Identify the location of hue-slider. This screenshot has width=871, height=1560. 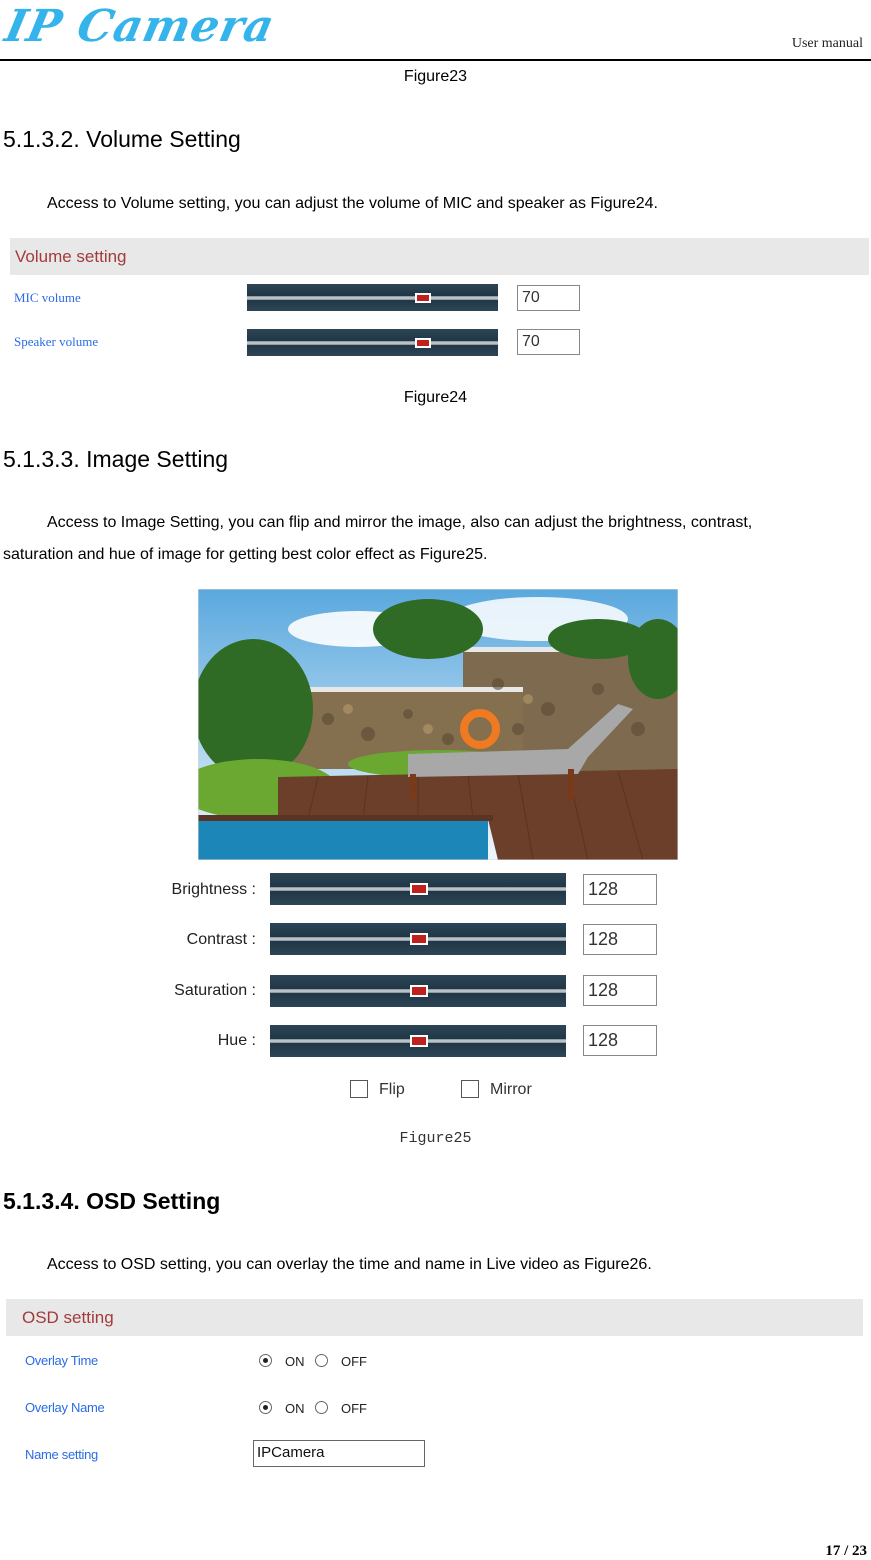
(418, 1041).